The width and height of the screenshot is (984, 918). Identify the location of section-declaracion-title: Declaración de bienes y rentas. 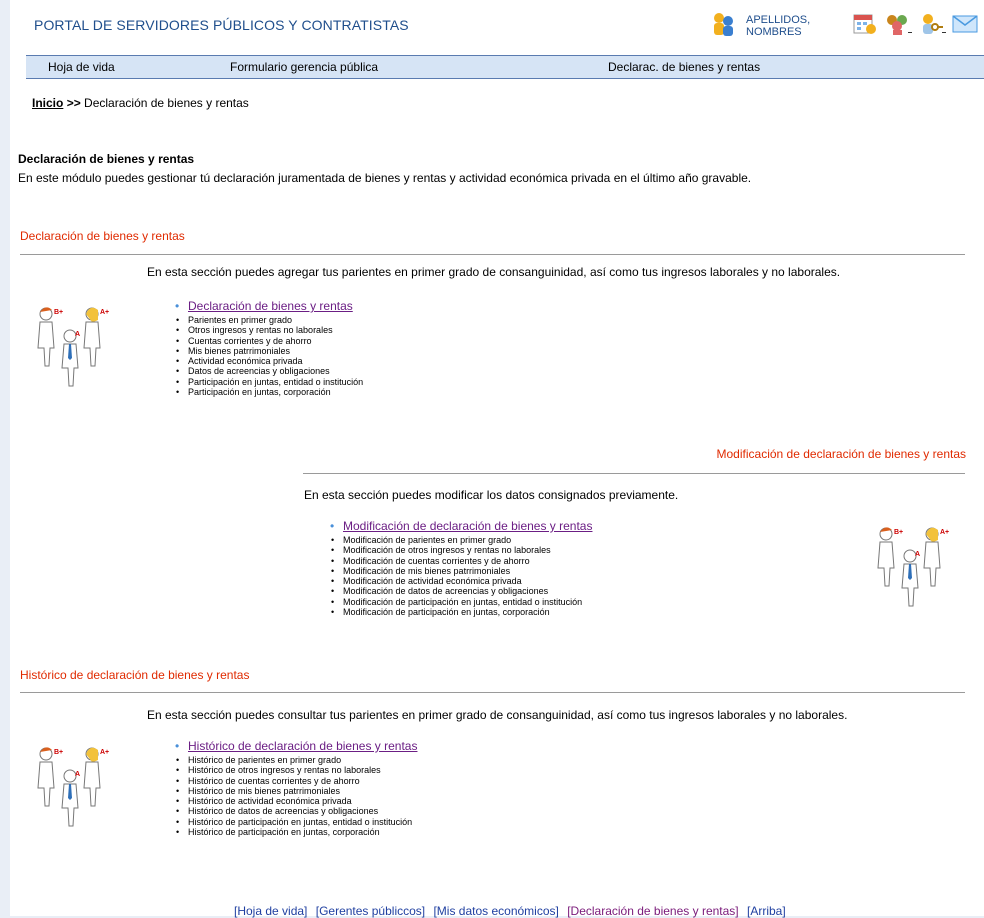
(102, 236).